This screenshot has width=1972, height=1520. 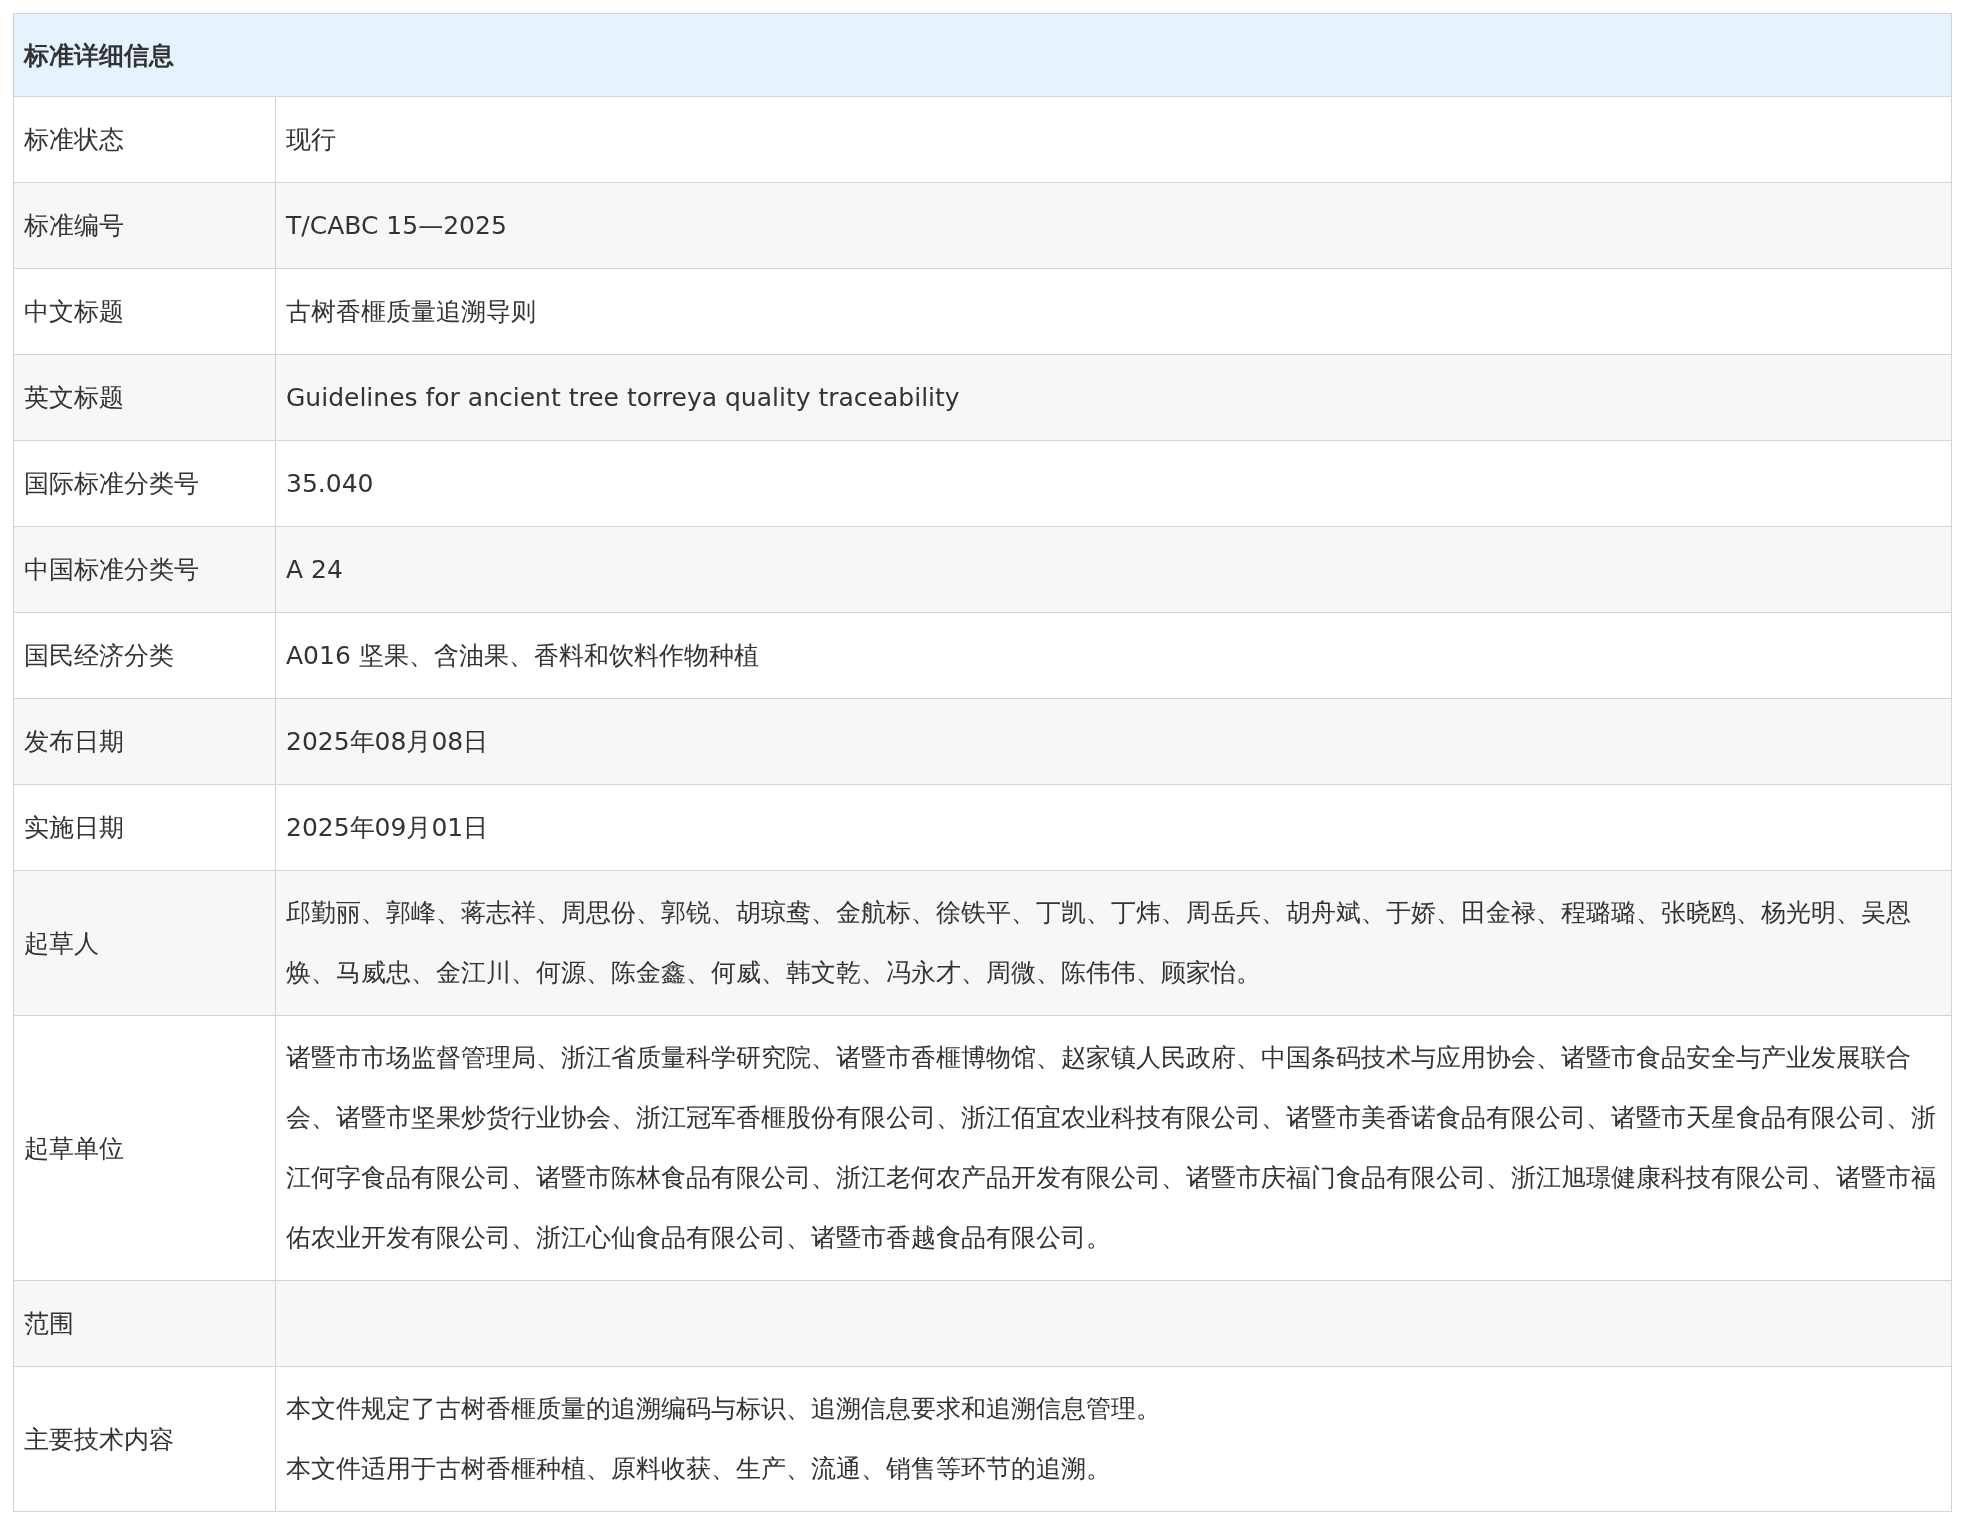 What do you see at coordinates (145, 827) in the screenshot?
I see `field-label: 实施日期` at bounding box center [145, 827].